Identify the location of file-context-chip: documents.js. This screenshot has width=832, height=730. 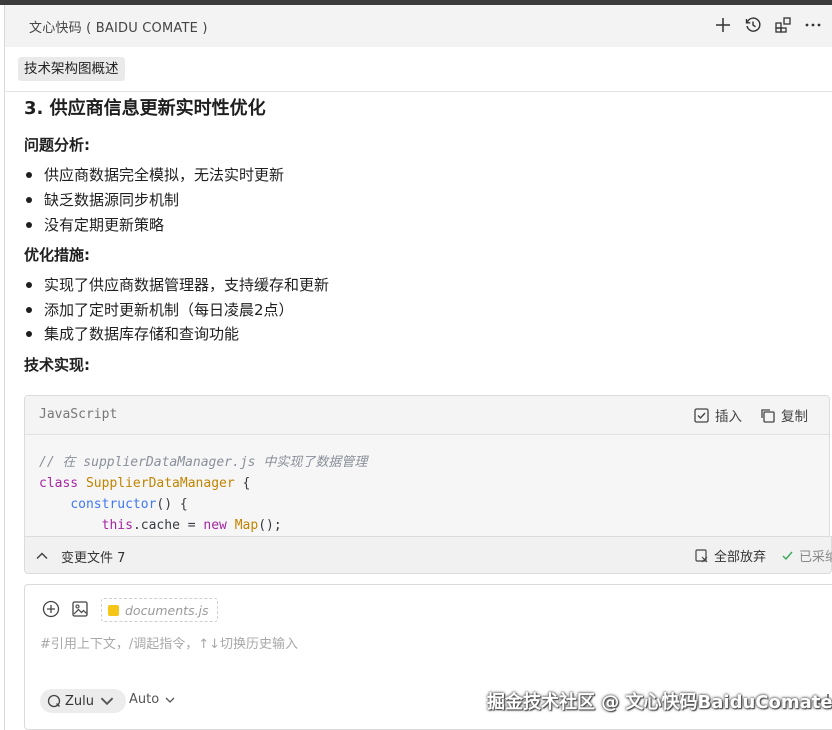
(159, 610).